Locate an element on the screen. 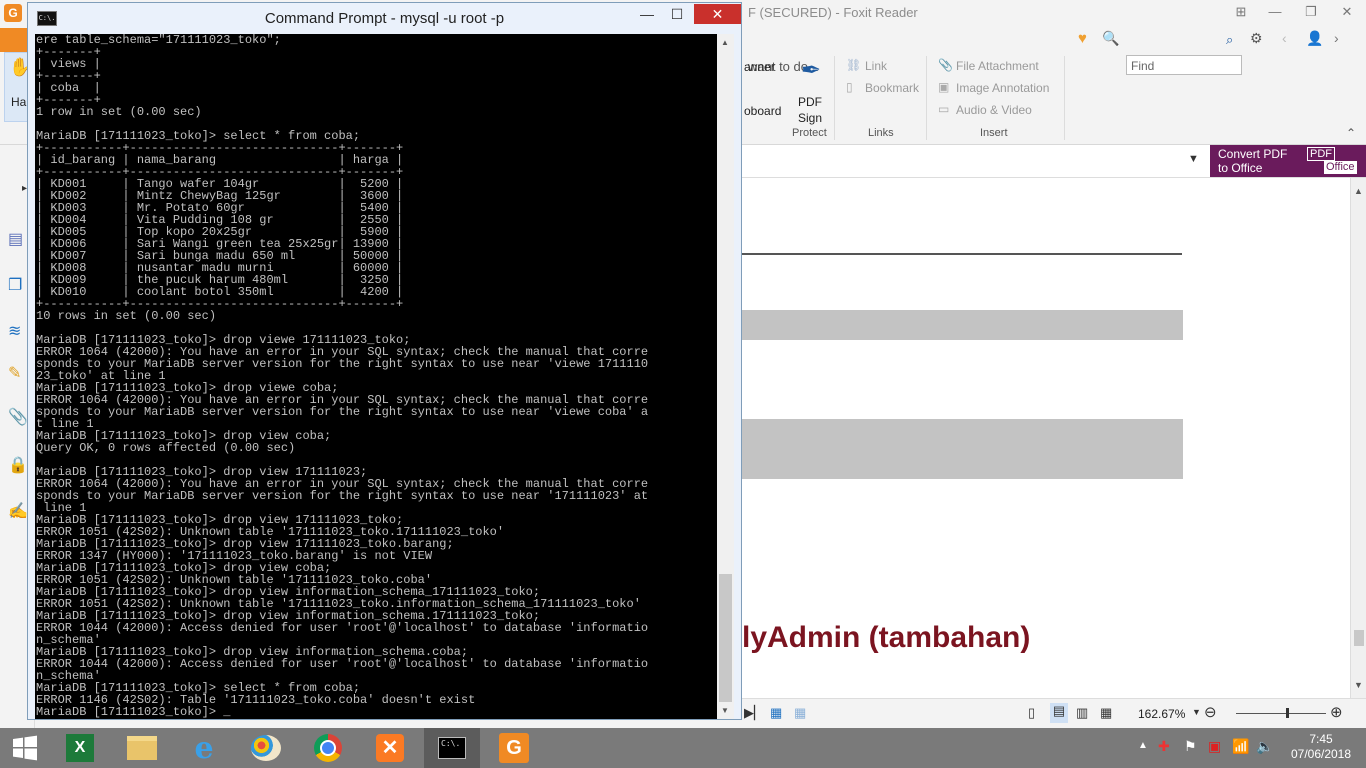 Image resolution: width=1366 pixels, height=768 pixels. tray-red-icon: ▣ is located at coordinates (1214, 746).